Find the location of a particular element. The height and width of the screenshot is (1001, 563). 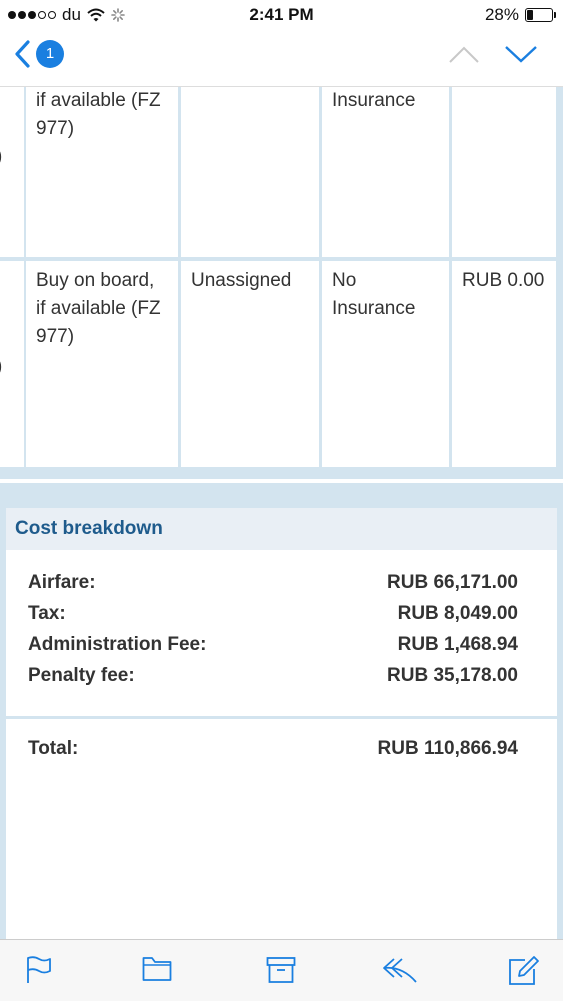

table-cell-seat is located at coordinates (250, 172).